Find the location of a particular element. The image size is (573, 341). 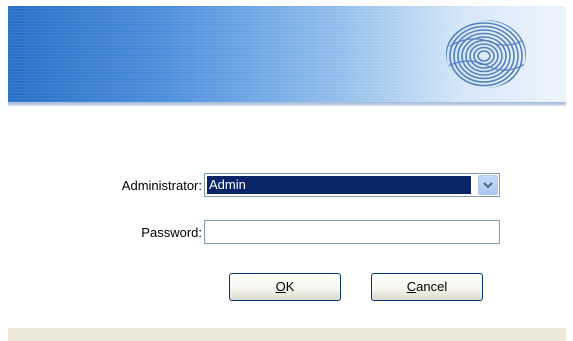

cancel-button: Cancel is located at coordinates (427, 287).